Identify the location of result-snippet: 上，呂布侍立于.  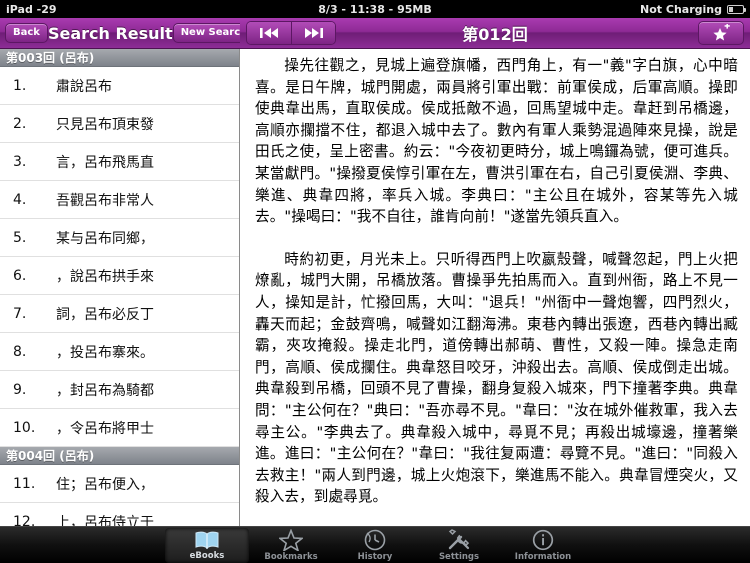
(105, 520).